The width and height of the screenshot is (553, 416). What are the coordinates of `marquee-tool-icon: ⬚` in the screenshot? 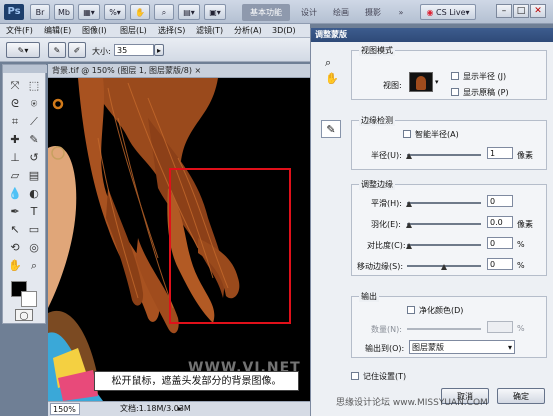 It's located at (34, 86).